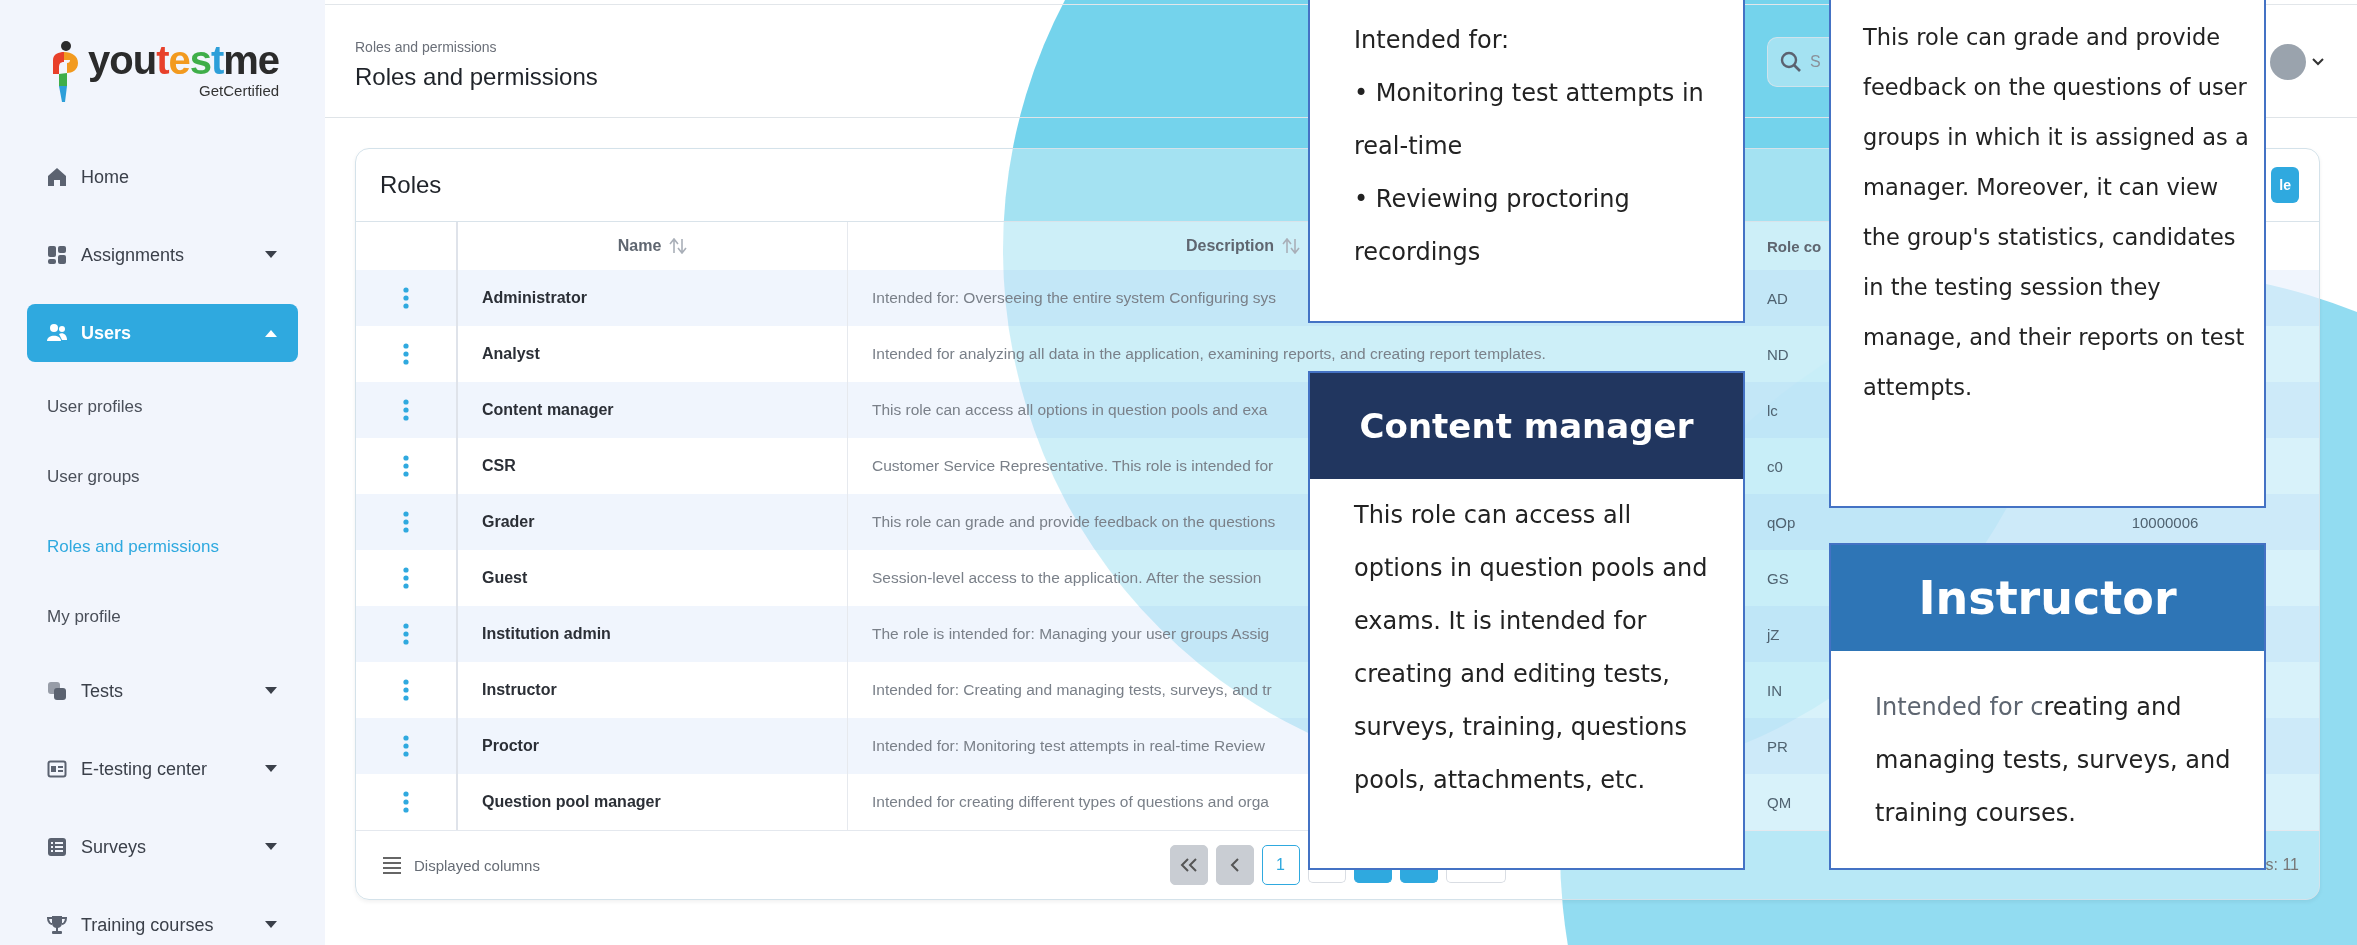 Image resolution: width=2357 pixels, height=945 pixels. I want to click on chevron-left-icon, so click(1234, 865).